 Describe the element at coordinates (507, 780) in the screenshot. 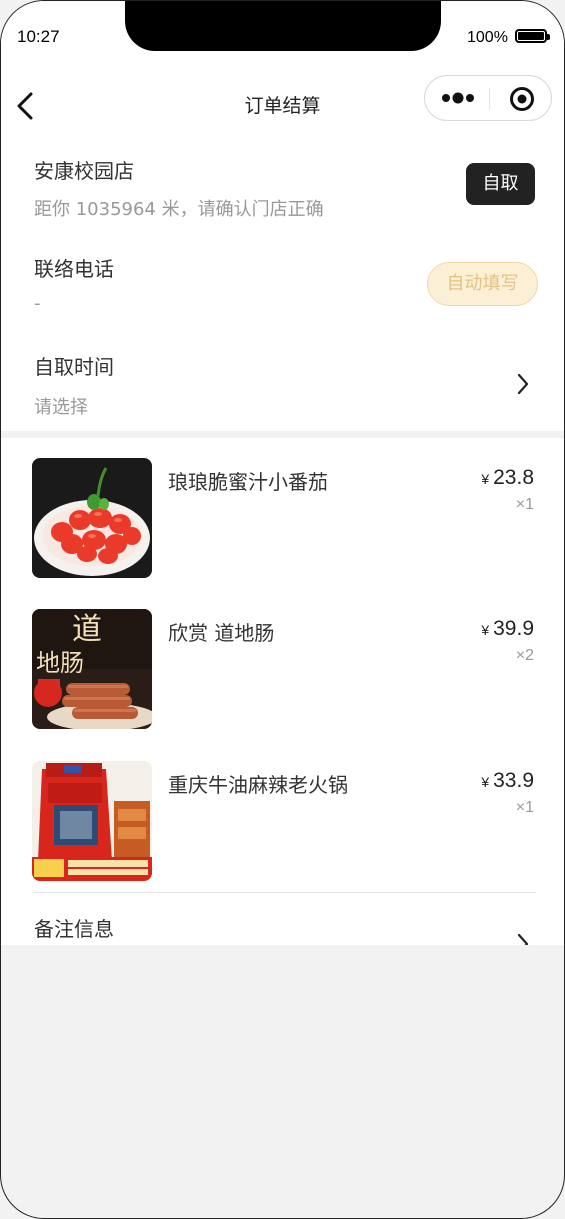

I see `product-price: ¥33.9` at that location.